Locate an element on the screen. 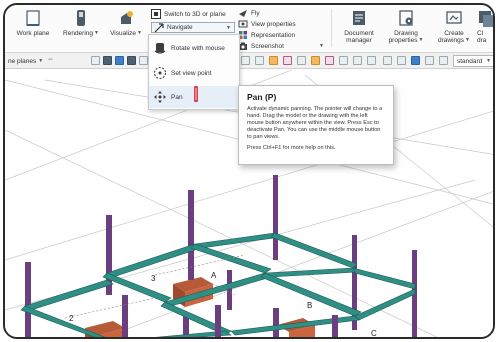  grid-label-2: 2 is located at coordinates (71, 318).